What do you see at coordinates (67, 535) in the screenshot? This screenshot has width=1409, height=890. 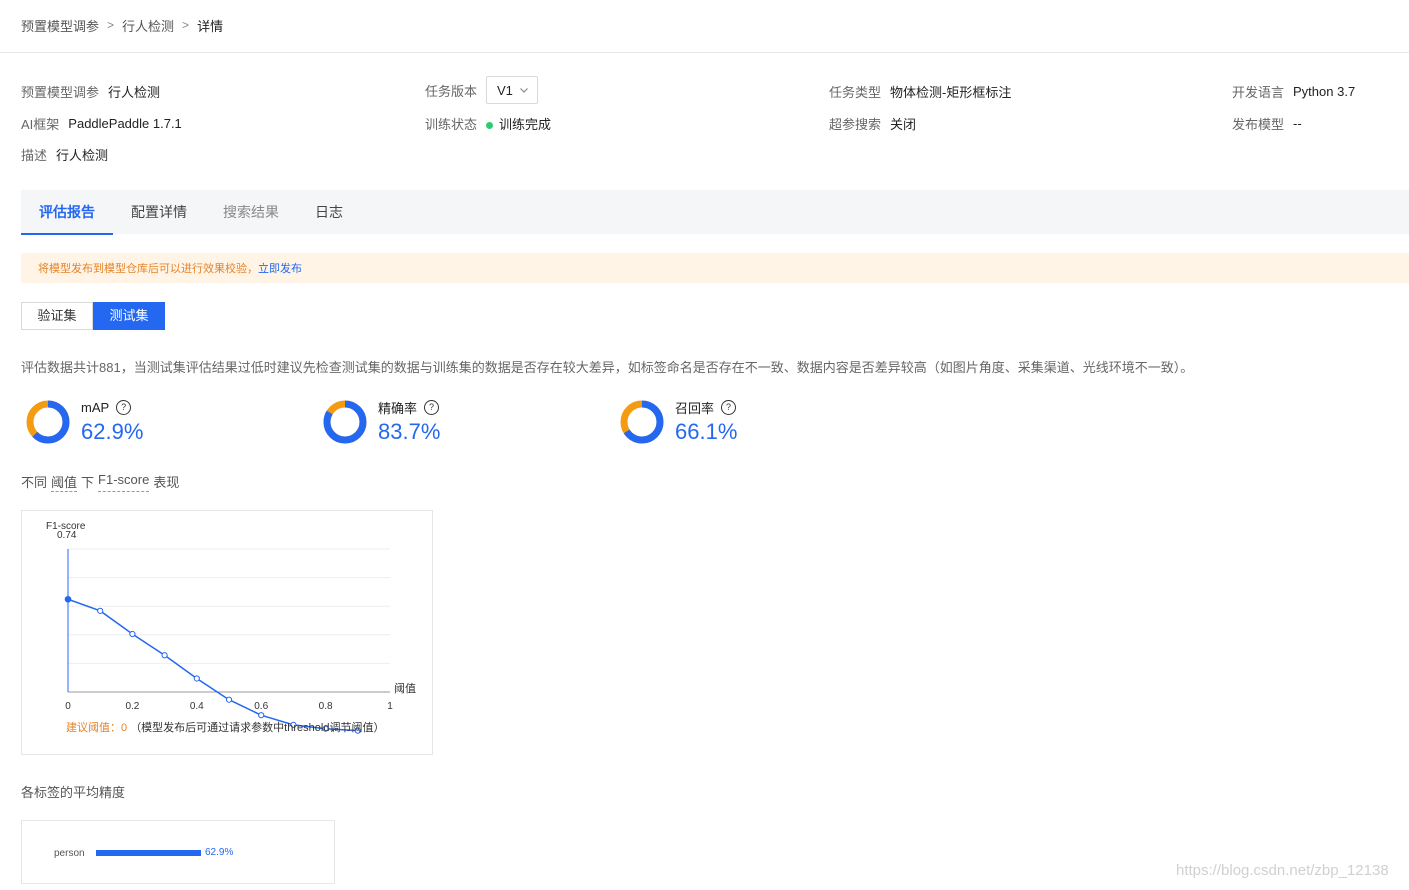 I see `y-top-label: 0.74` at bounding box center [67, 535].